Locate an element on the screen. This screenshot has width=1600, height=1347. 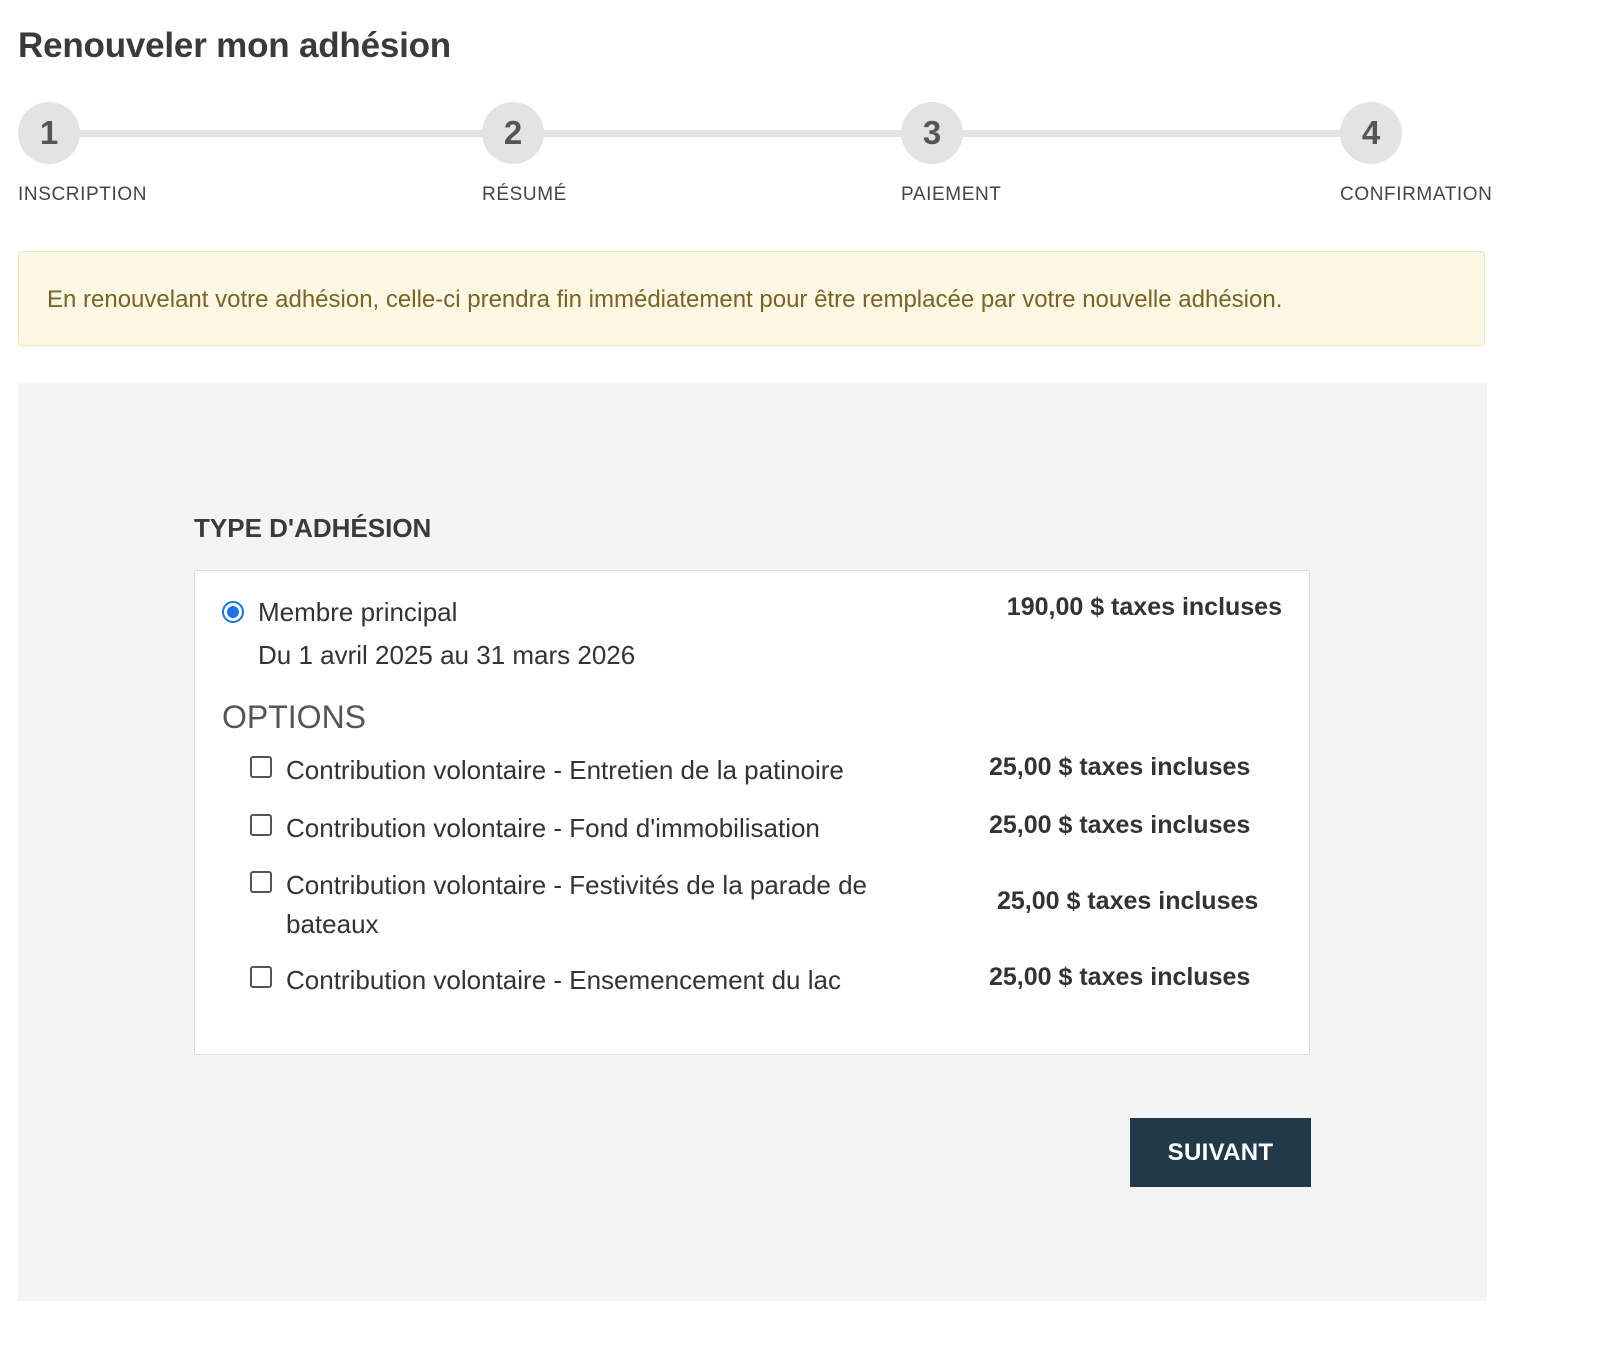
next-button: SUIVANT is located at coordinates (1220, 1152).